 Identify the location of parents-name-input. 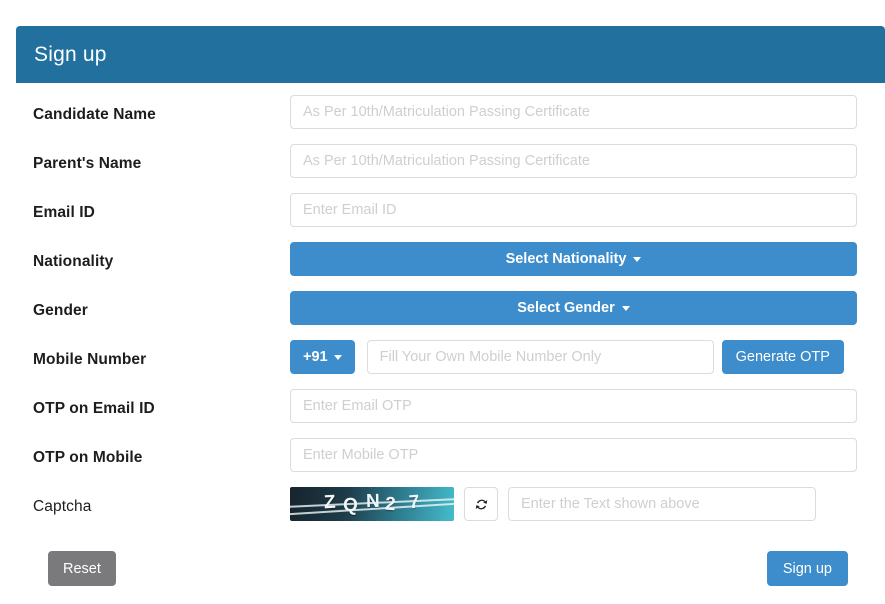
(573, 161).